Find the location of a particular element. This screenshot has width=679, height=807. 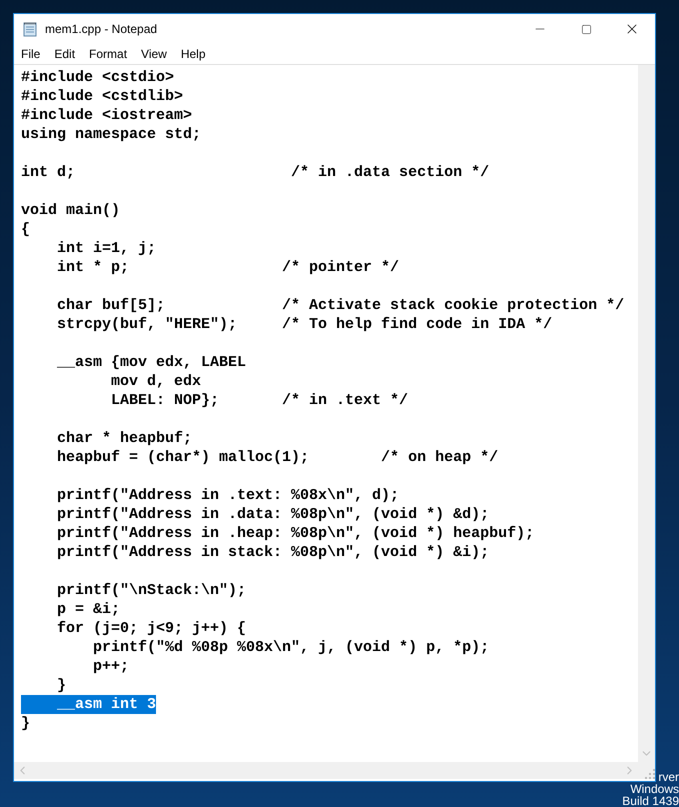

code-line: printf("Address in .text: %08x\n", d); is located at coordinates (228, 495).